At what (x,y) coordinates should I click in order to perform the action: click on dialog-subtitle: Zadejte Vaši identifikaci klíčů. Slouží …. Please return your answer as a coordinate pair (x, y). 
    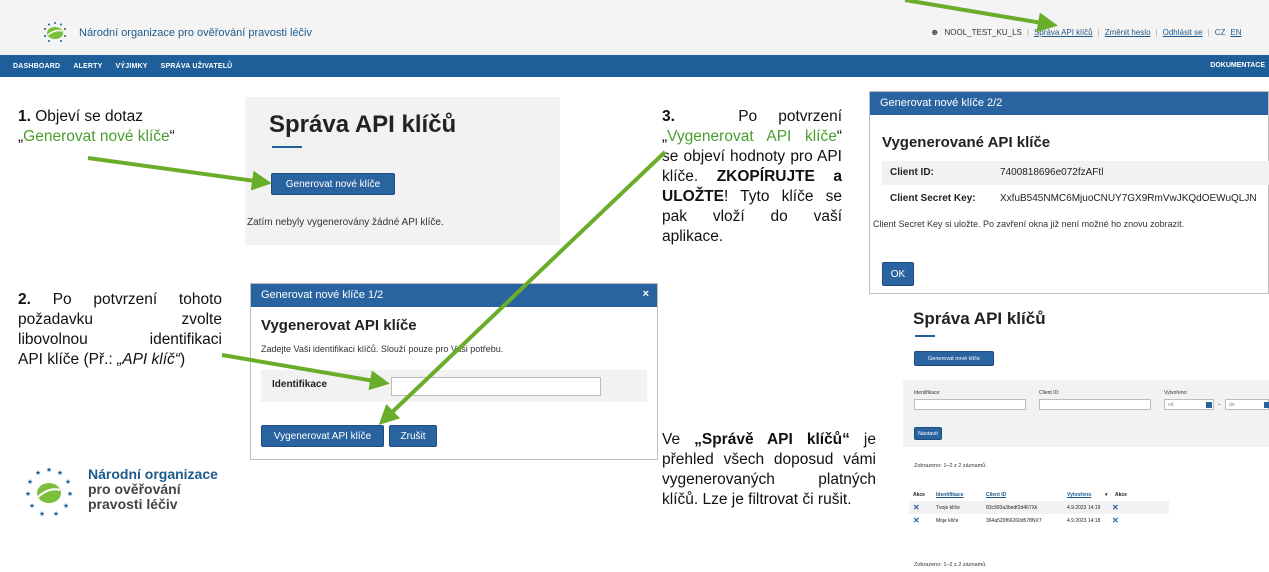
    Looking at the image, I should click on (382, 349).